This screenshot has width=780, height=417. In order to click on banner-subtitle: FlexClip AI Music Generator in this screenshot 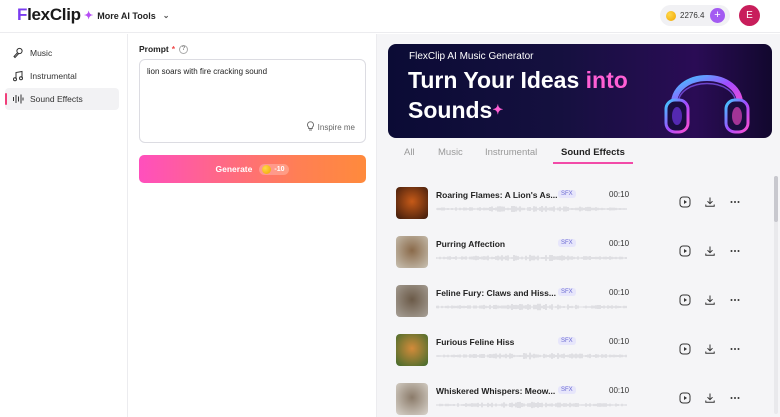, I will do `click(471, 56)`.